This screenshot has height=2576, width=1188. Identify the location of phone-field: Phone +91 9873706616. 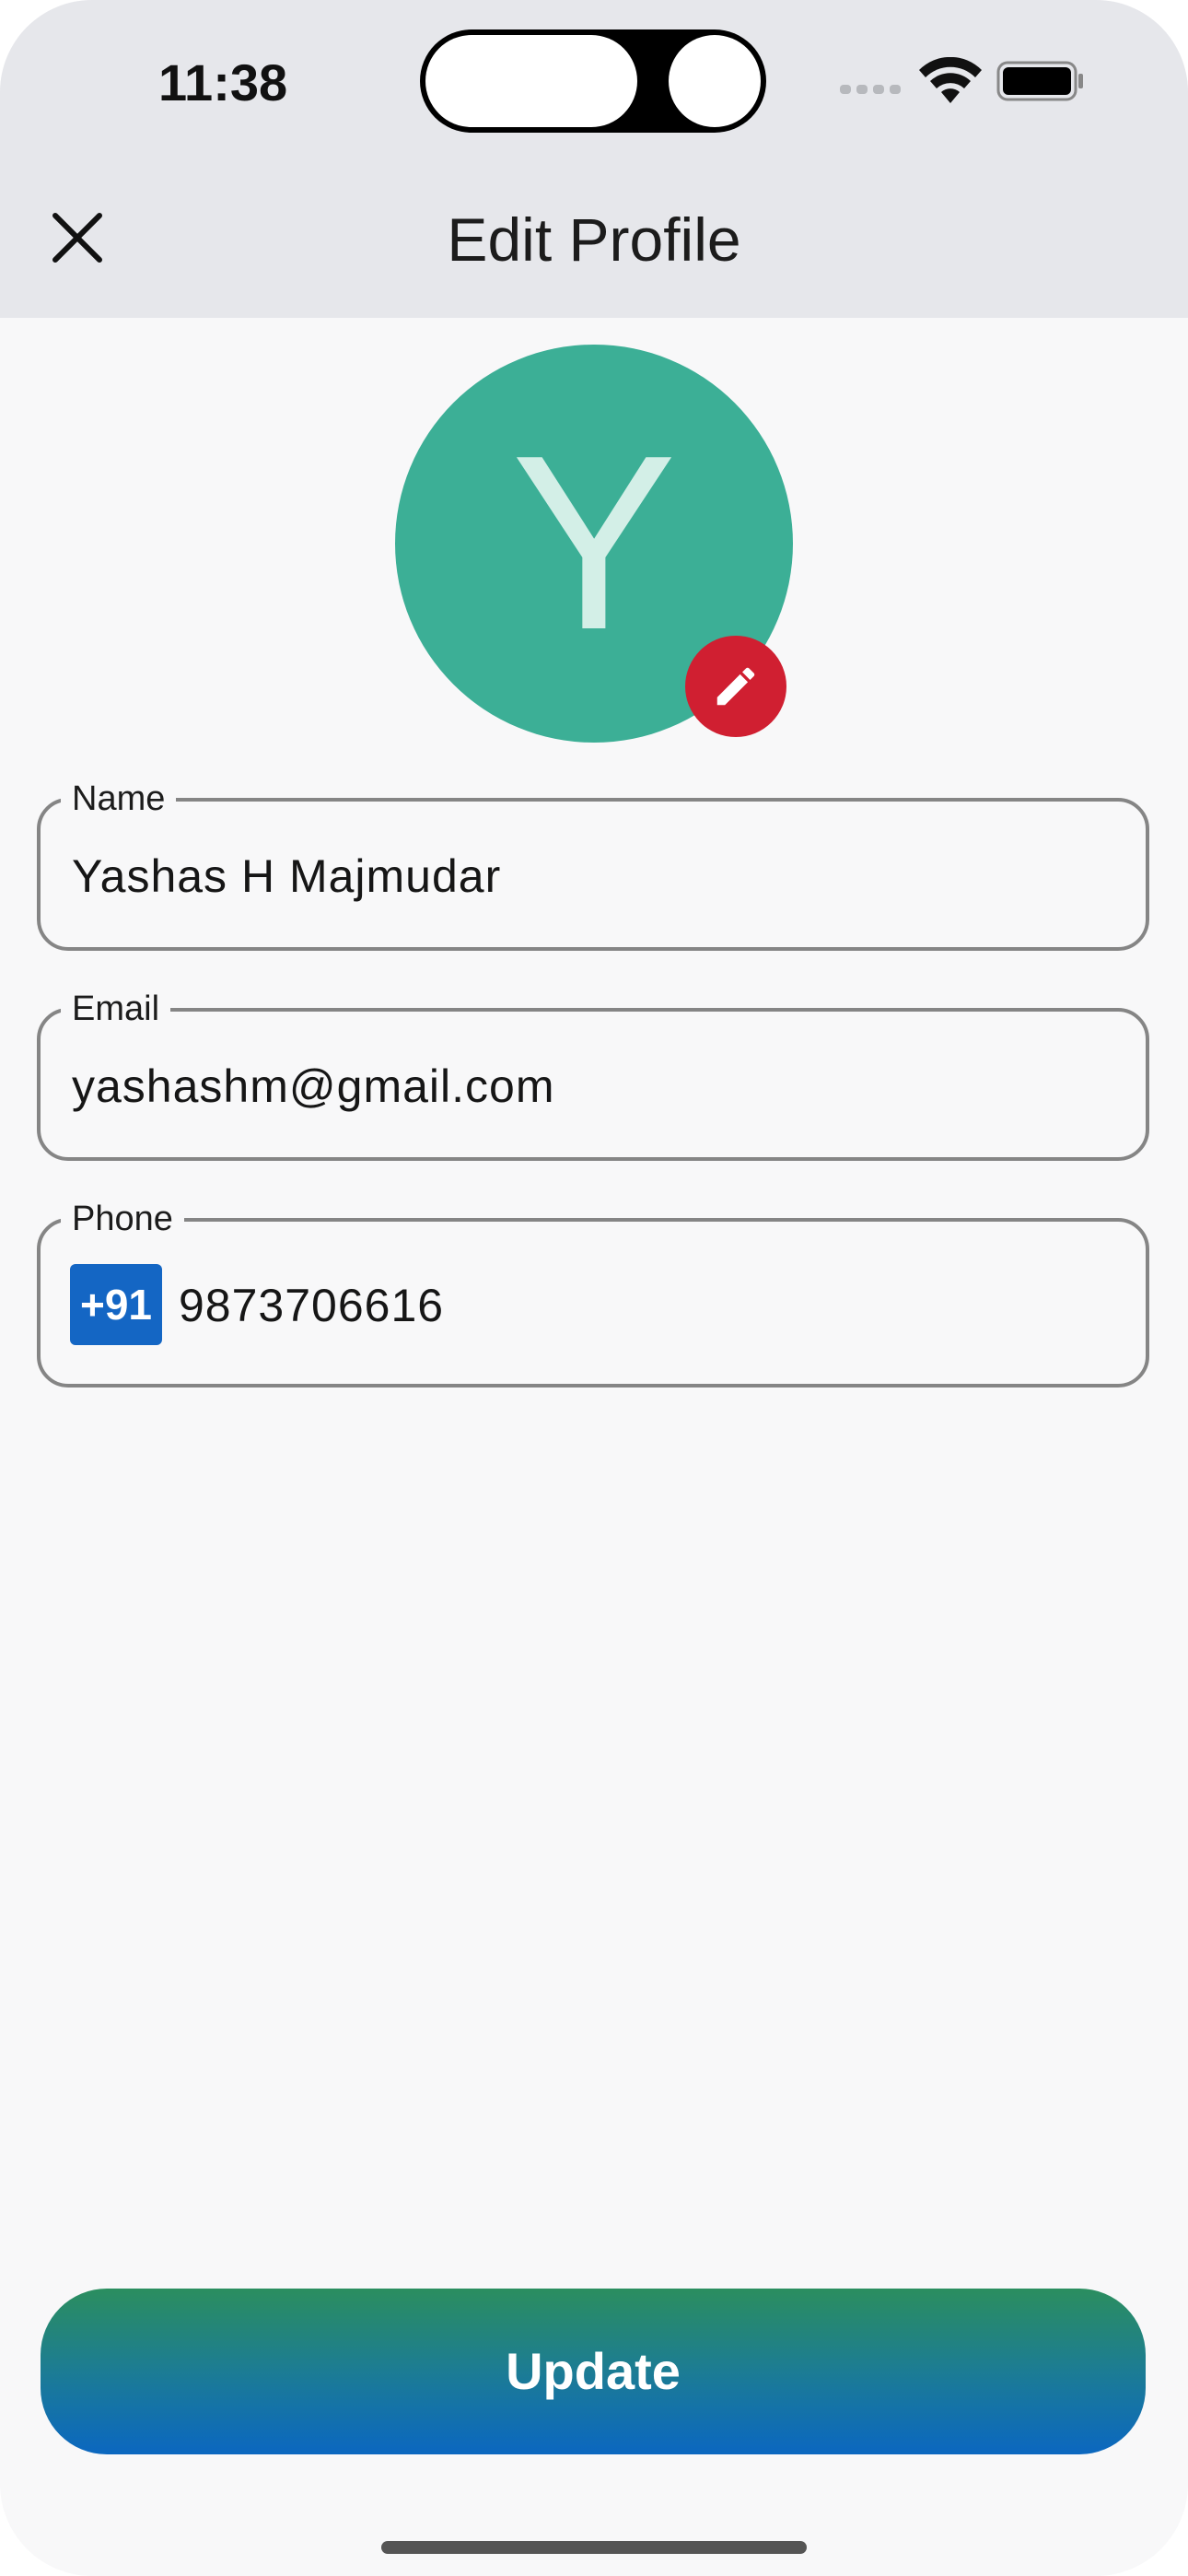
(593, 1292).